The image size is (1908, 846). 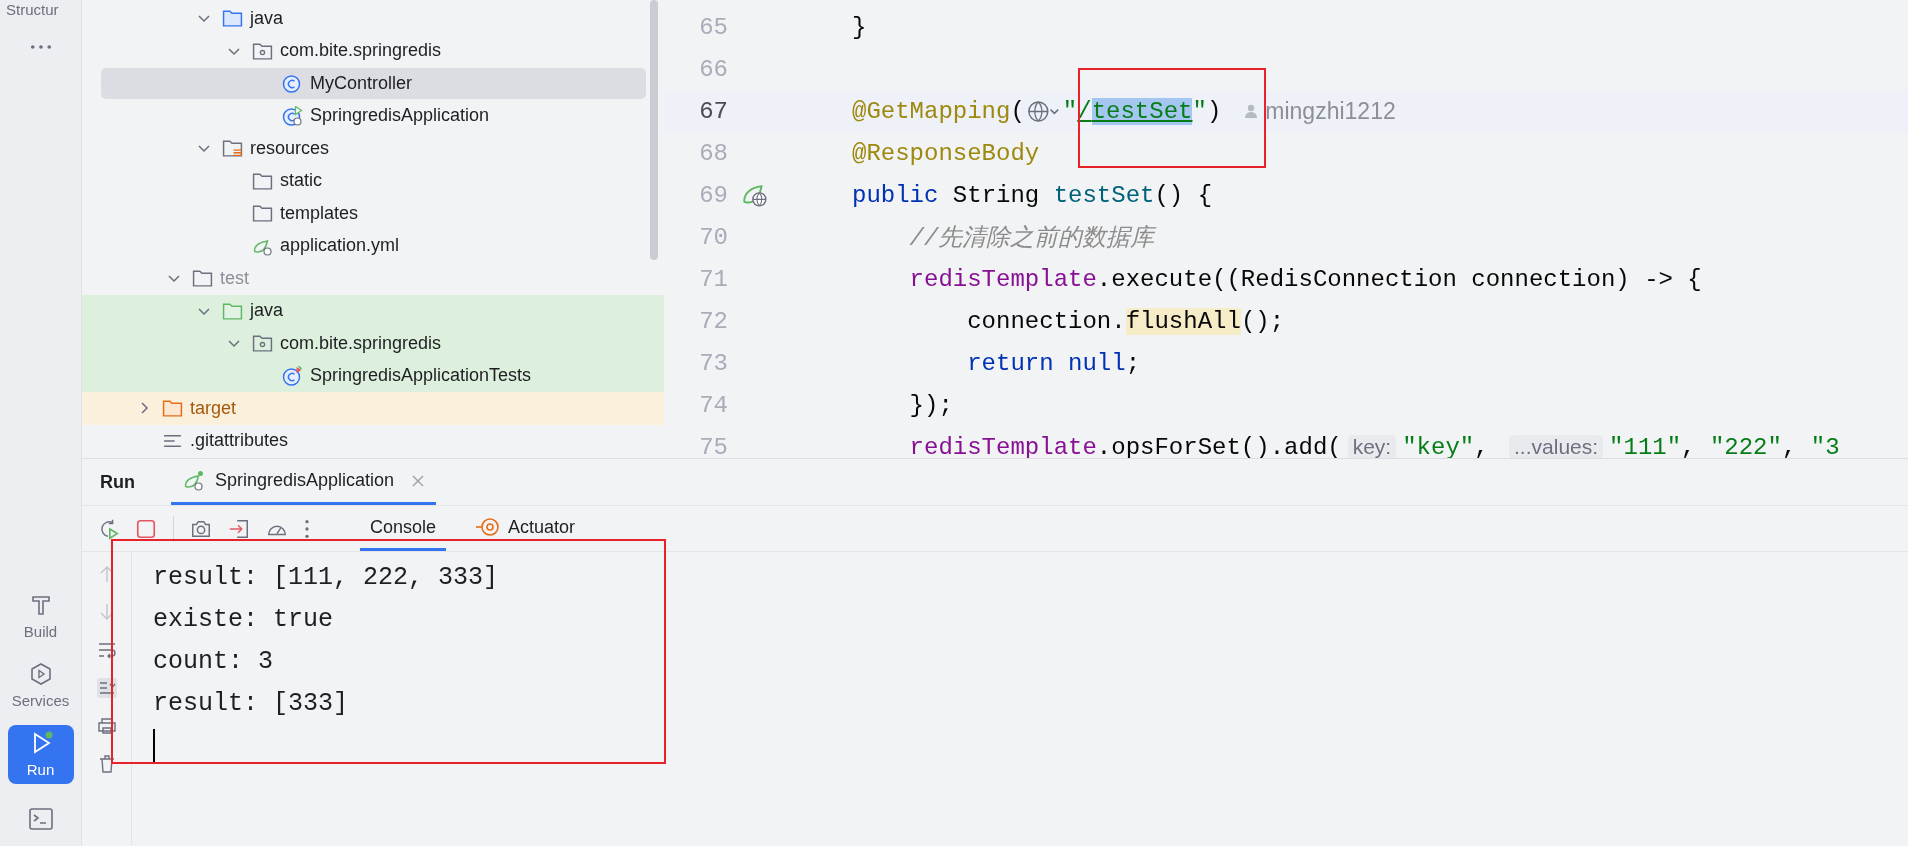 I want to click on code-text: });, so click(x=930, y=405).